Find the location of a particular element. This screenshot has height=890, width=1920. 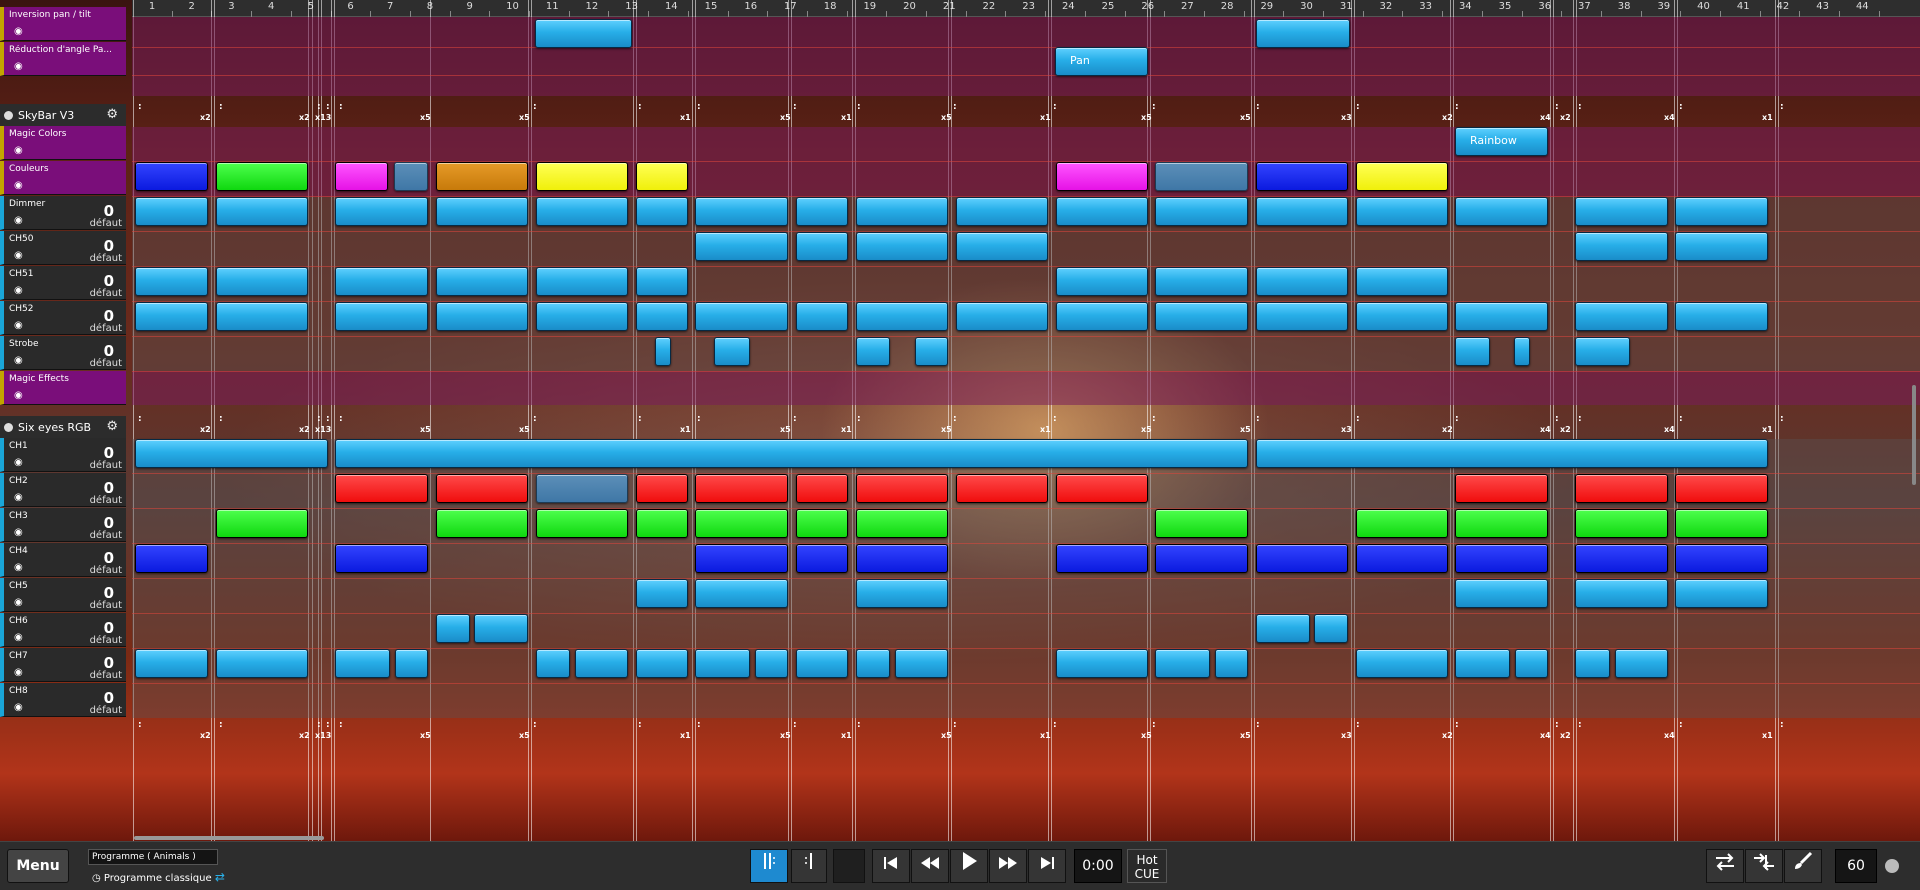

track-row: CH1 ◉ 0 défaut is located at coordinates (63, 455).